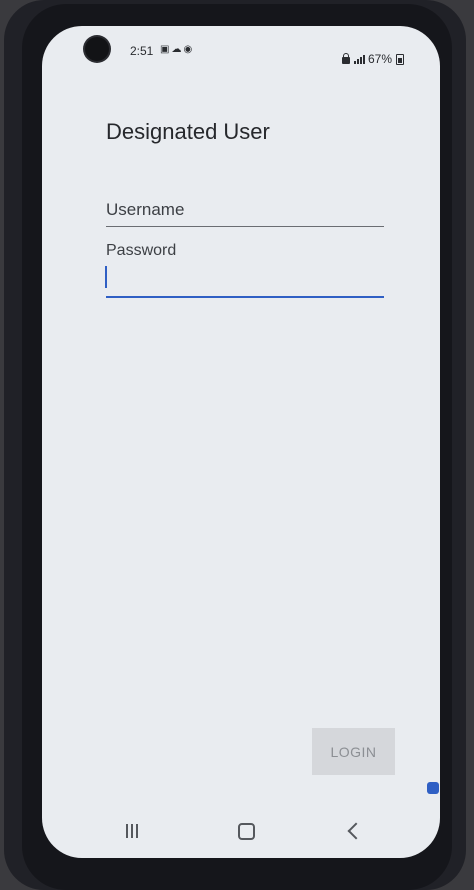 Image resolution: width=474 pixels, height=890 pixels. I want to click on screenshot-icon: ▣, so click(166, 49).